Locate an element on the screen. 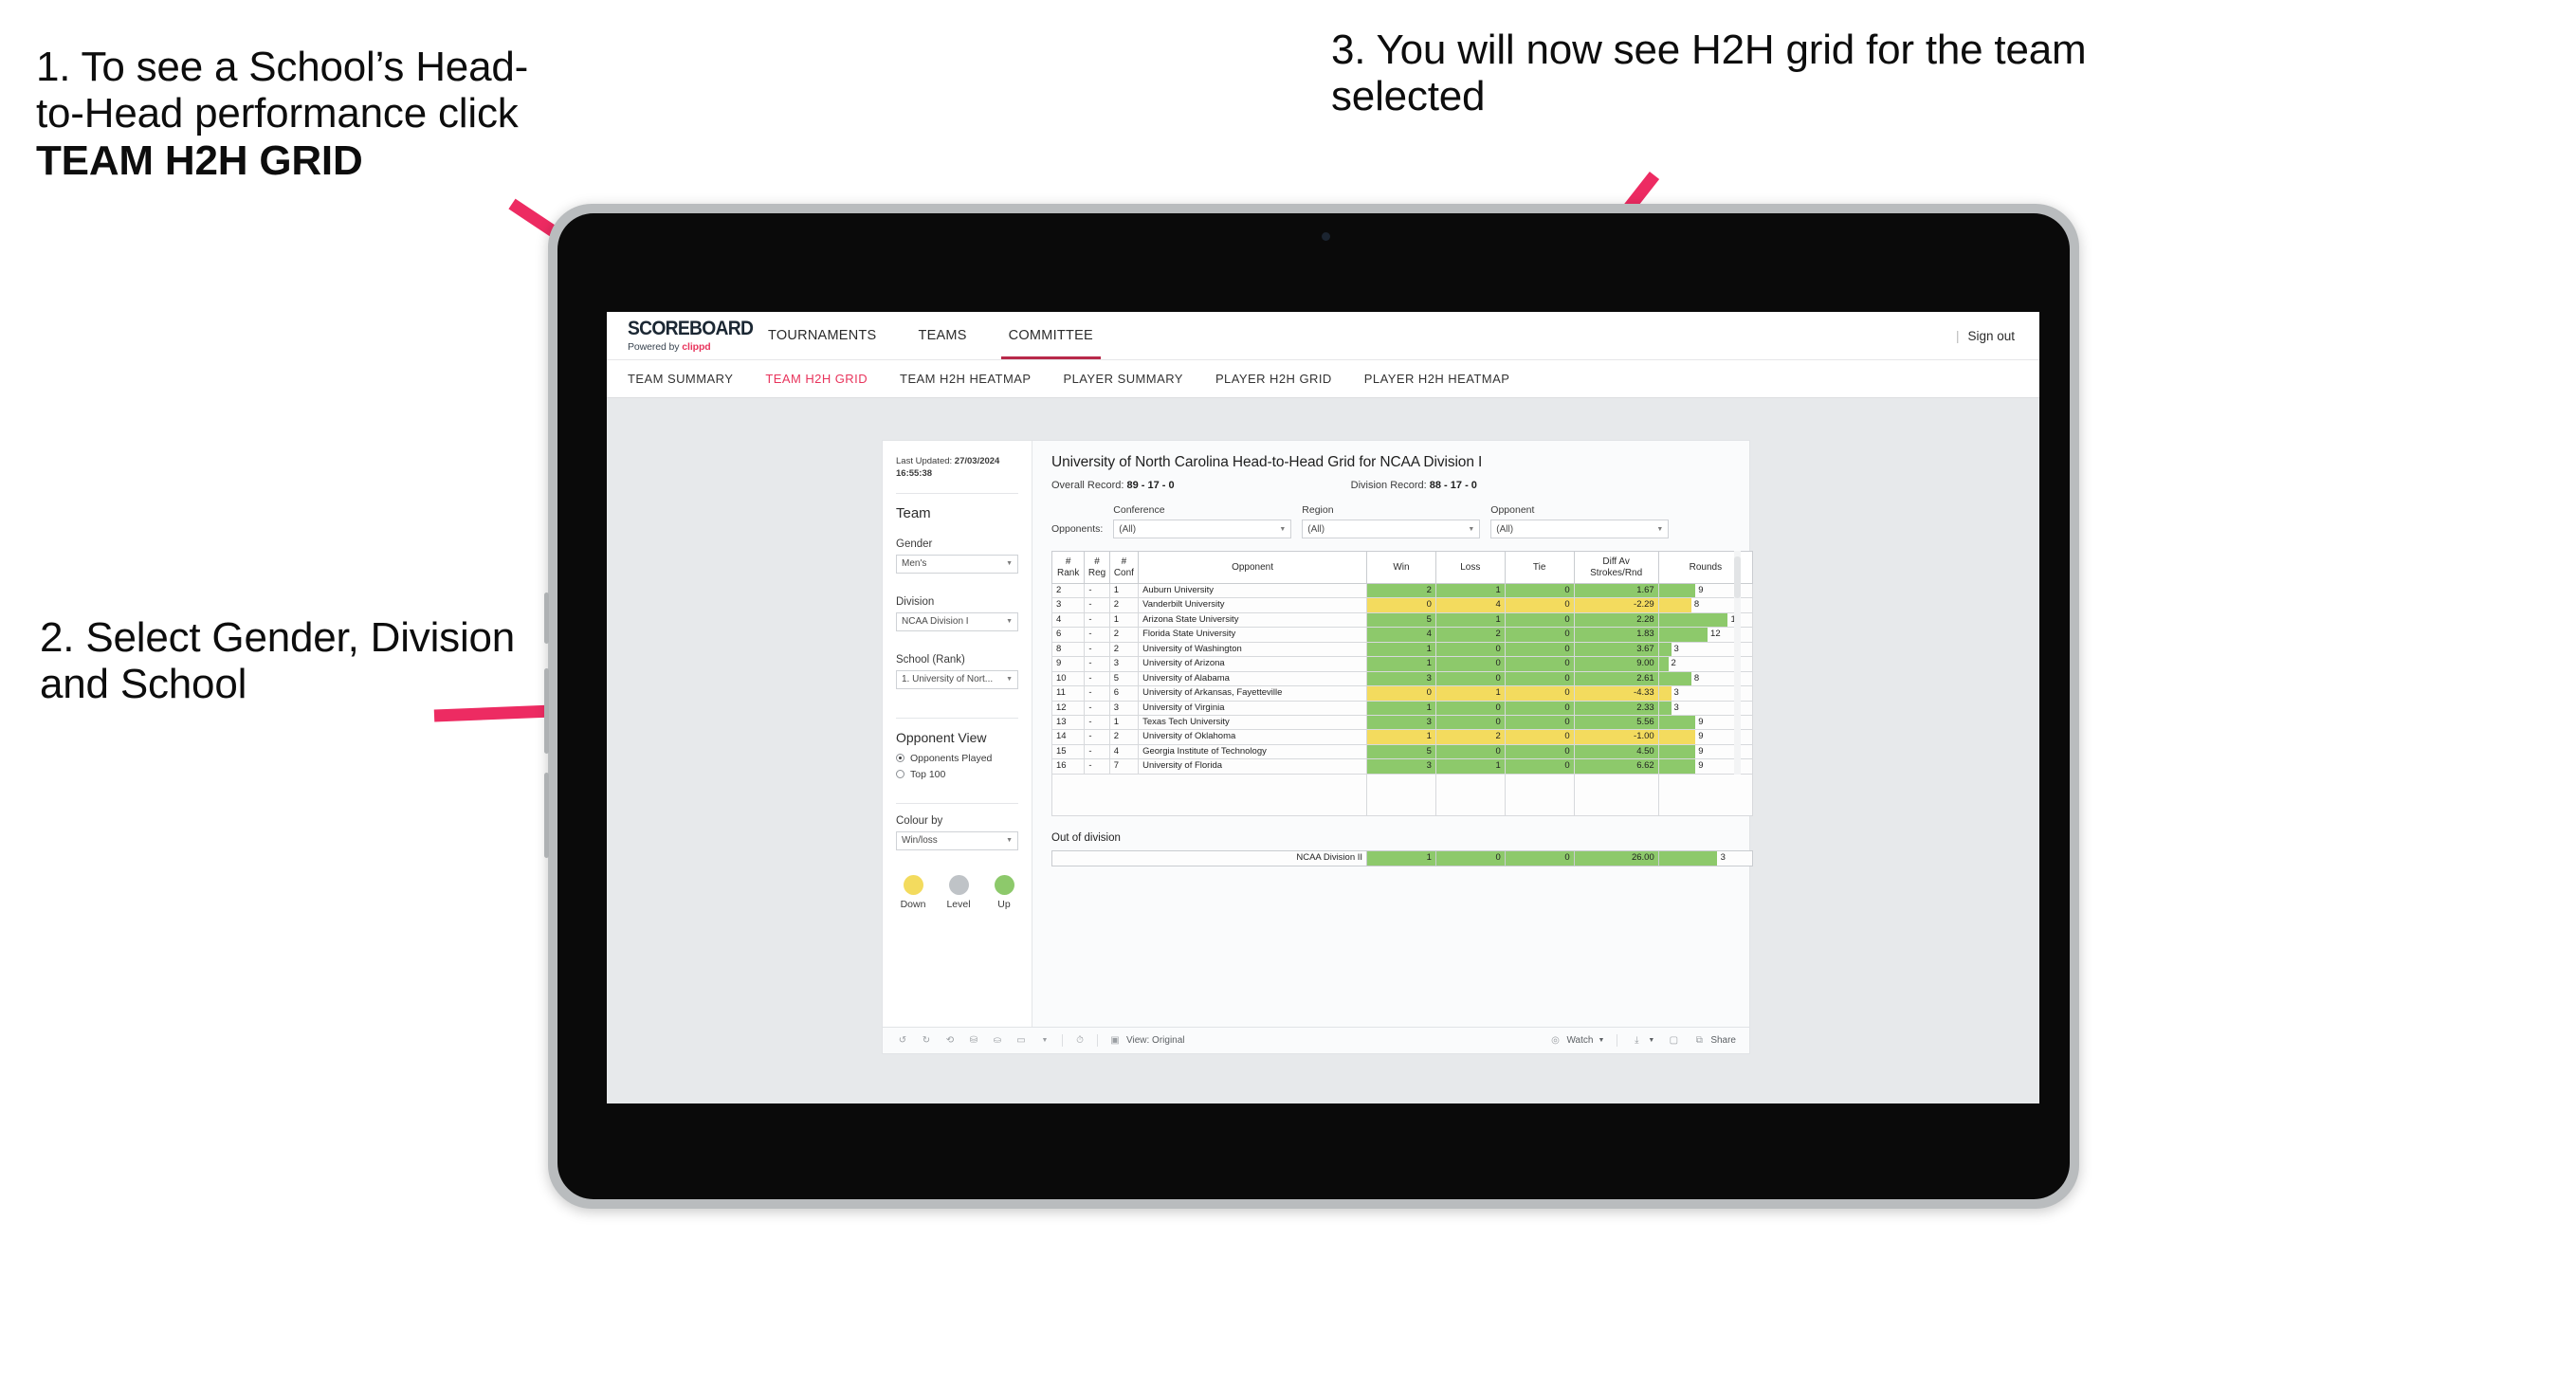  cell-rank: 10 is located at coordinates (1068, 678).